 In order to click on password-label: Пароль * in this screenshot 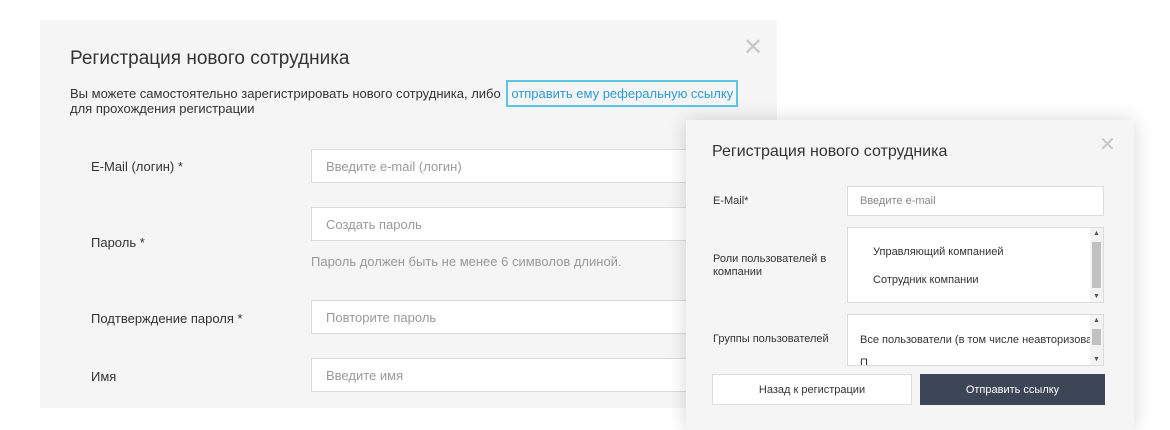, I will do `click(118, 242)`.